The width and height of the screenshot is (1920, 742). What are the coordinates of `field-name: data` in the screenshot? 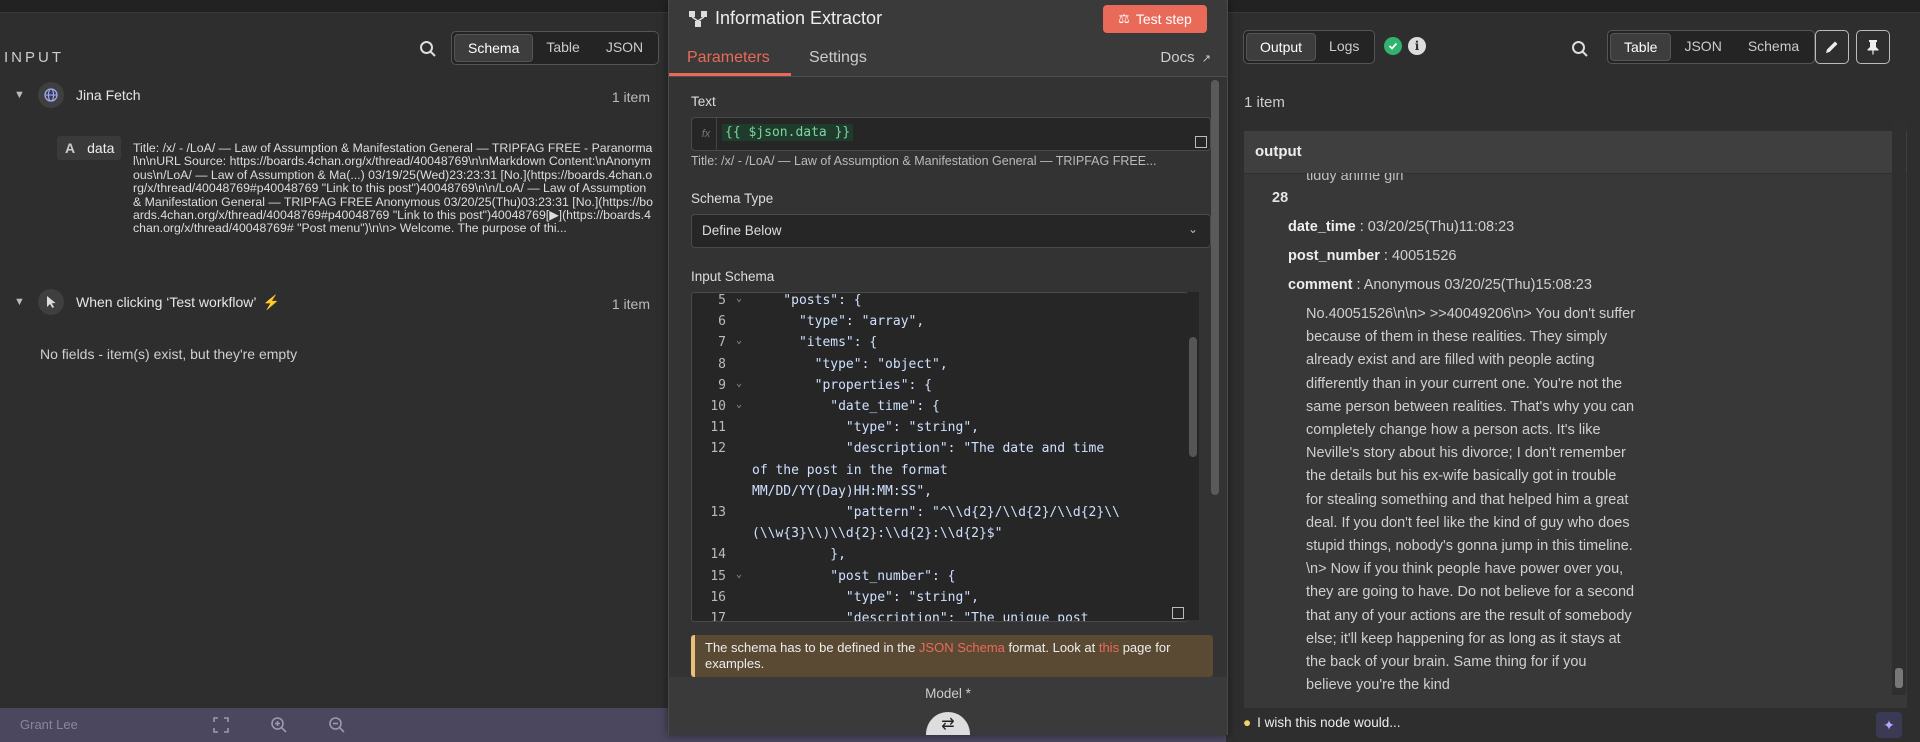 It's located at (101, 148).